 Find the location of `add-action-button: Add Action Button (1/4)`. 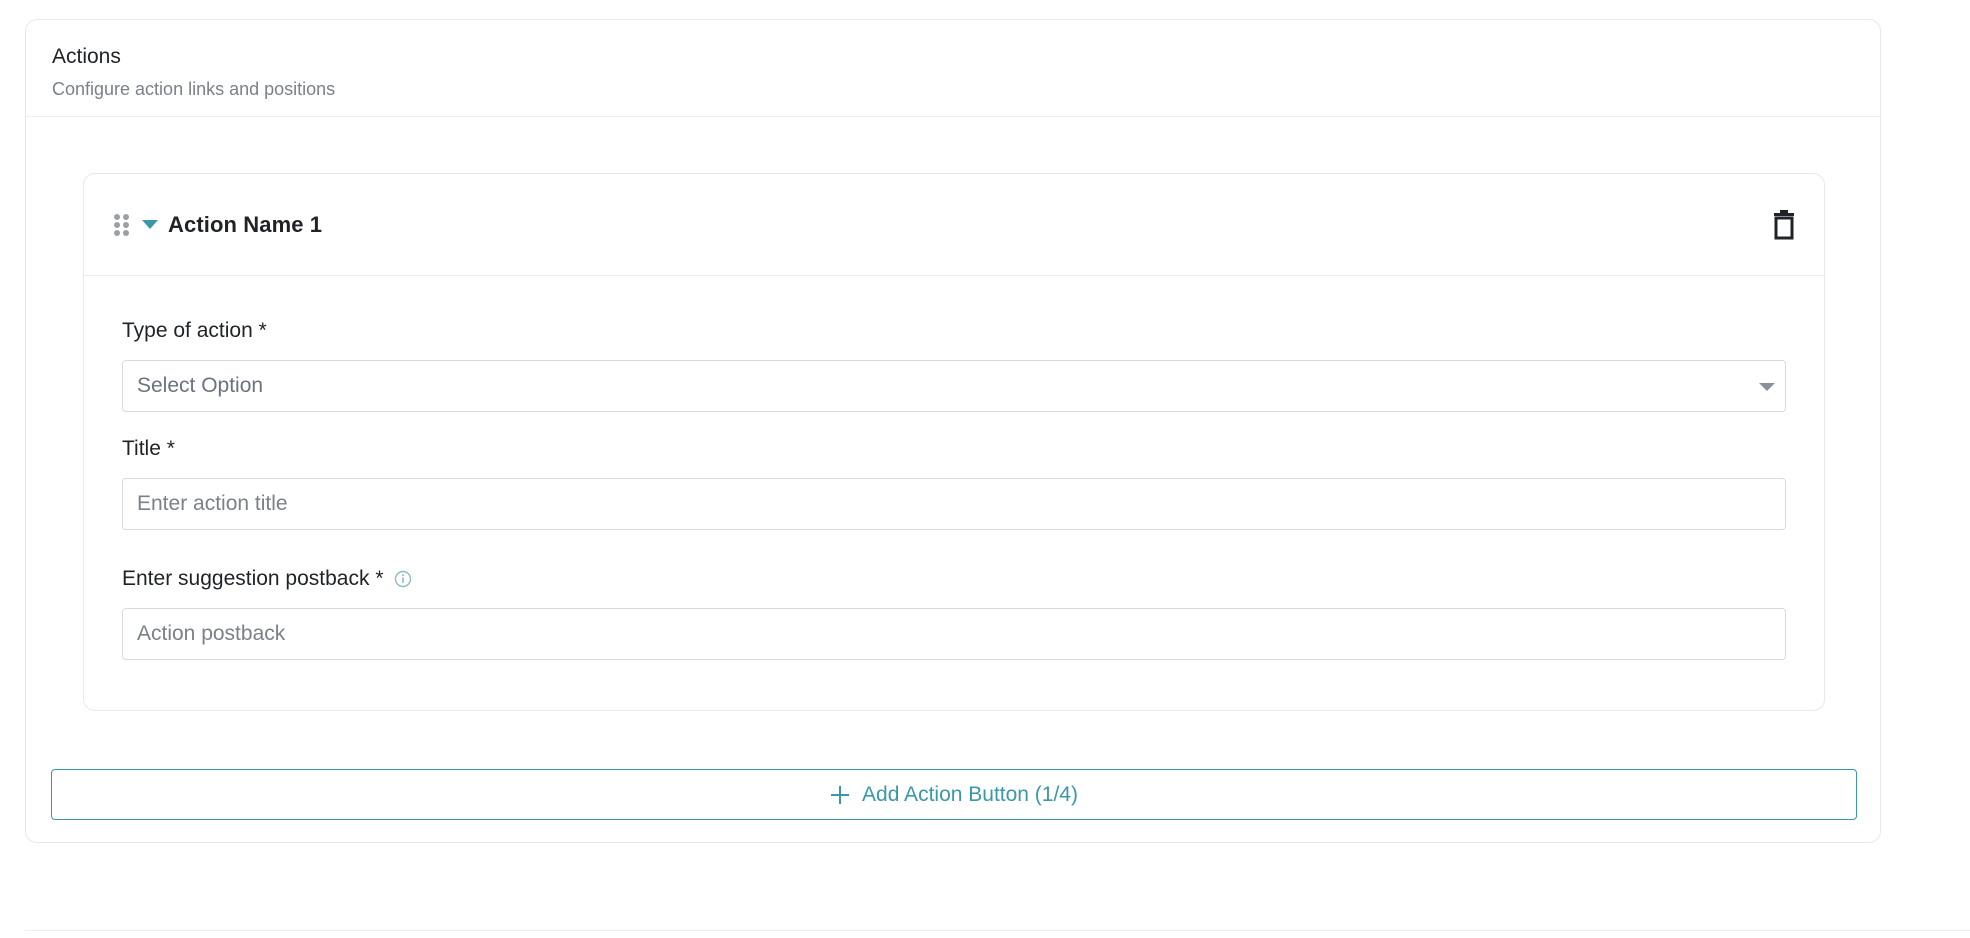

add-action-button: Add Action Button (1/4) is located at coordinates (954, 794).